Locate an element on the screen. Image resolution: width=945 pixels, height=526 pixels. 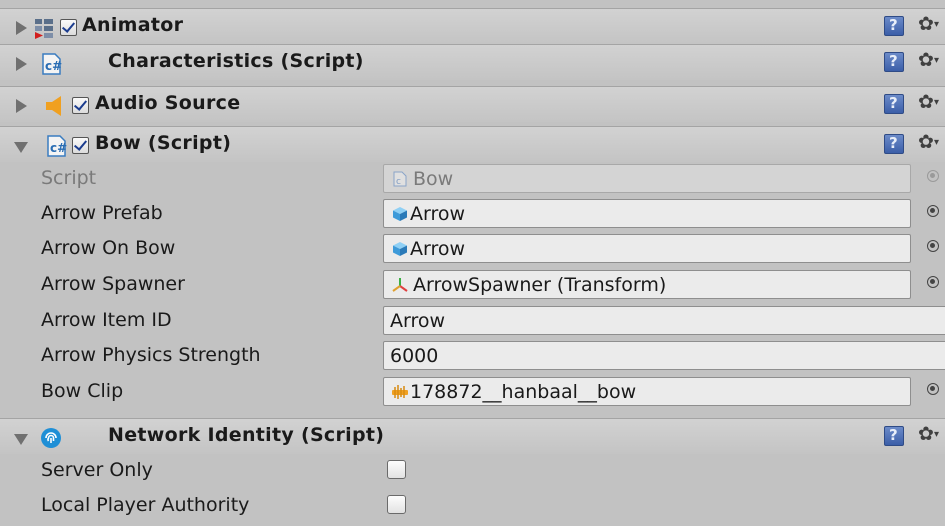
component-title: Network Identity (Script) is located at coordinates (246, 435).